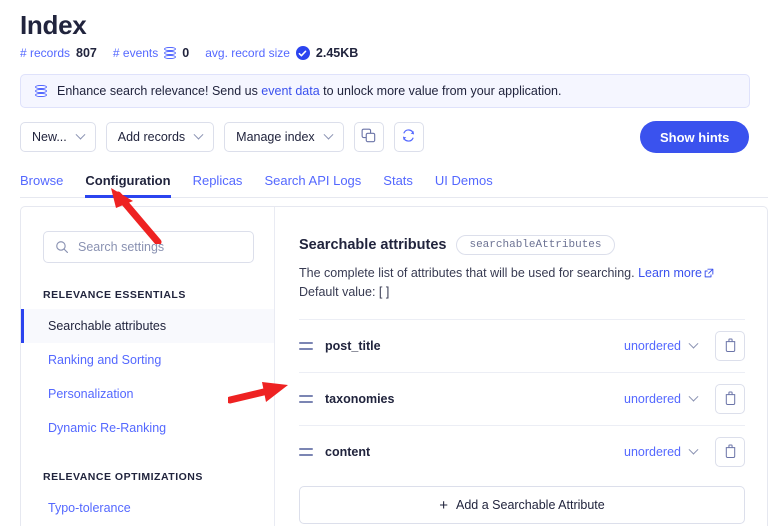  What do you see at coordinates (53, 25) in the screenshot?
I see `page-title: Index` at bounding box center [53, 25].